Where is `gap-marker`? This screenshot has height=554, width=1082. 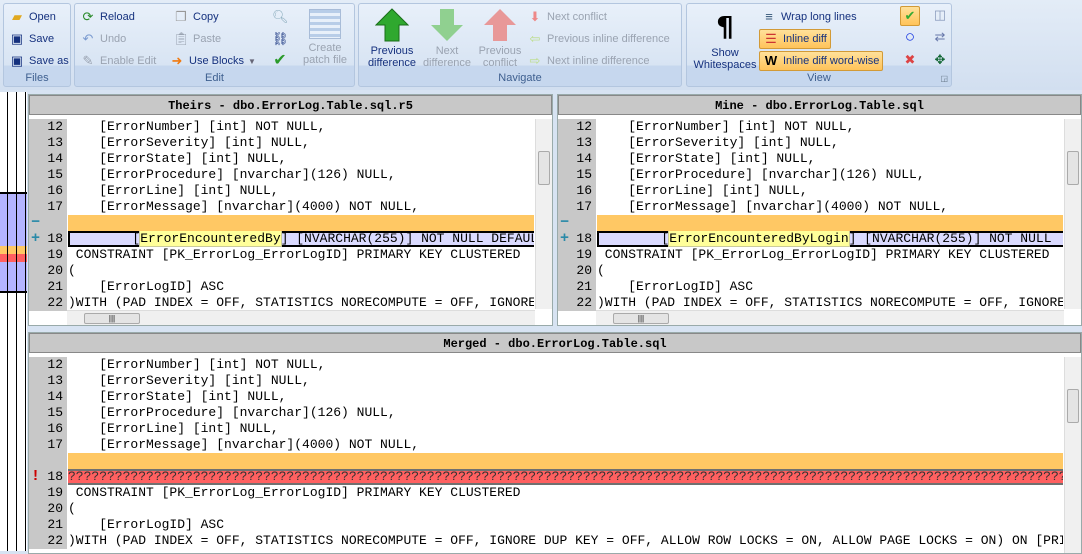 gap-marker is located at coordinates (13, 250).